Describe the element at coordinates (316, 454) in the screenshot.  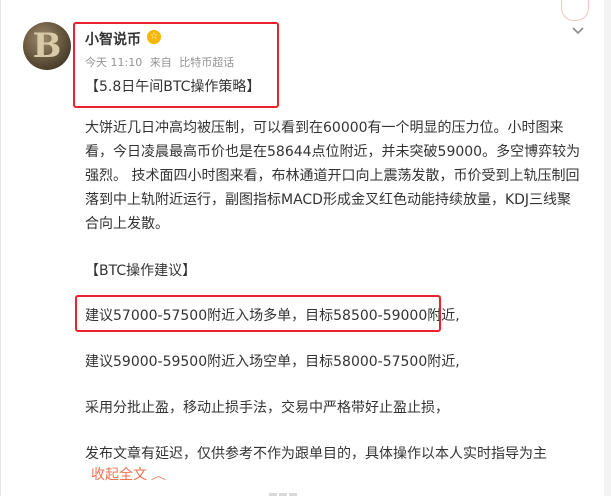
I see `advice-disclaimer: 发布文章有延迟，仅供参考不作为跟单目的，具体操作以本人实时指导为主` at that location.